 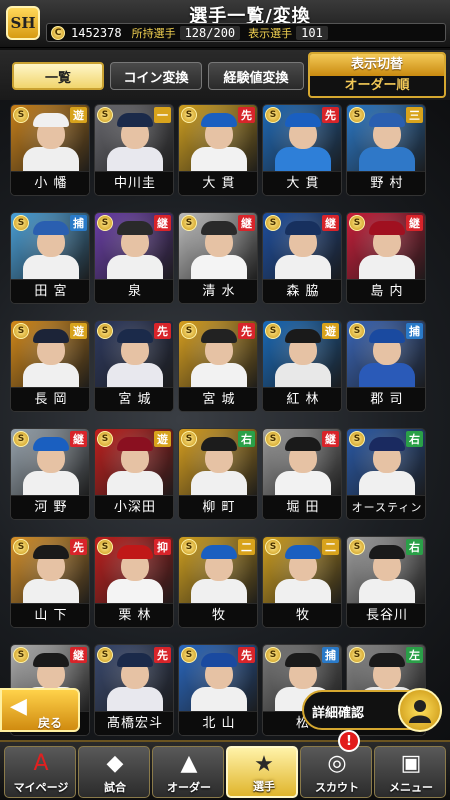 What do you see at coordinates (218, 291) in the screenshot?
I see `player-name: 清 水` at bounding box center [218, 291].